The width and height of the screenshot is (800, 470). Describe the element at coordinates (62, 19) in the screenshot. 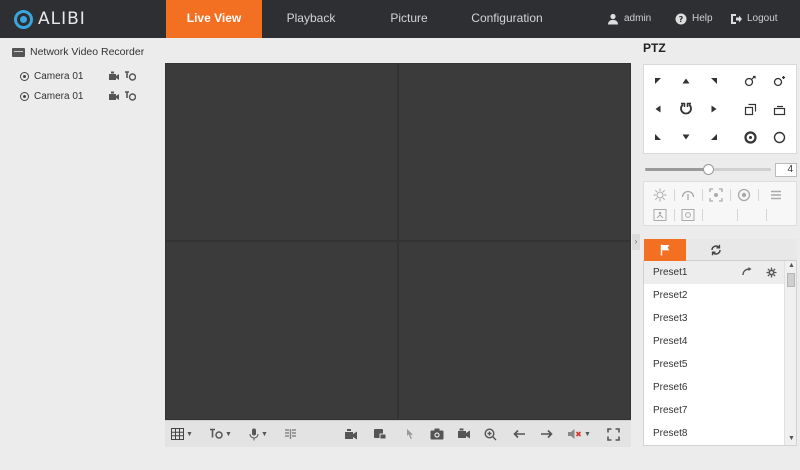

I see `brand-name: ALIBI` at that location.